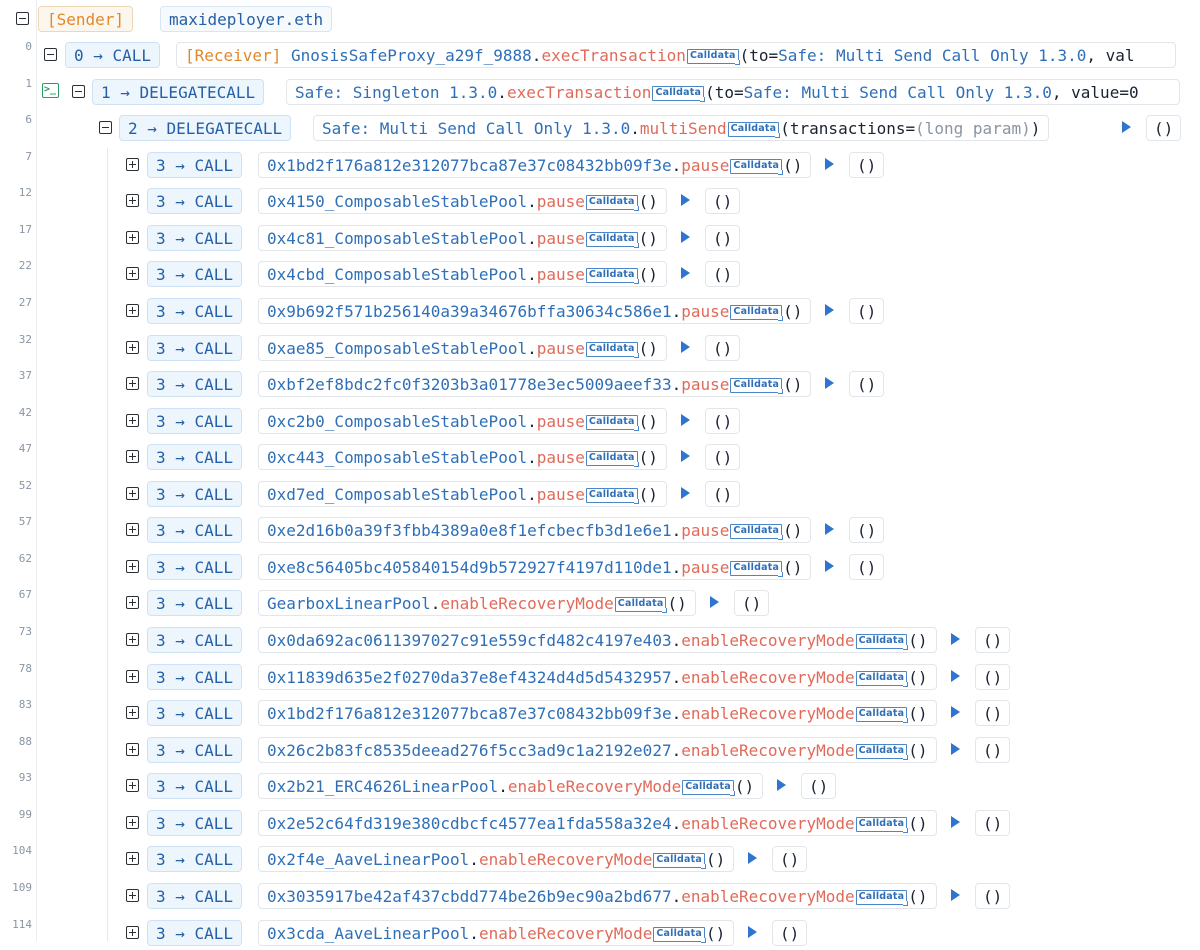 This screenshot has width=1200, height=950. Describe the element at coordinates (397, 494) in the screenshot. I see `contract-link: 0xd7ed_ComposableStablePool` at that location.